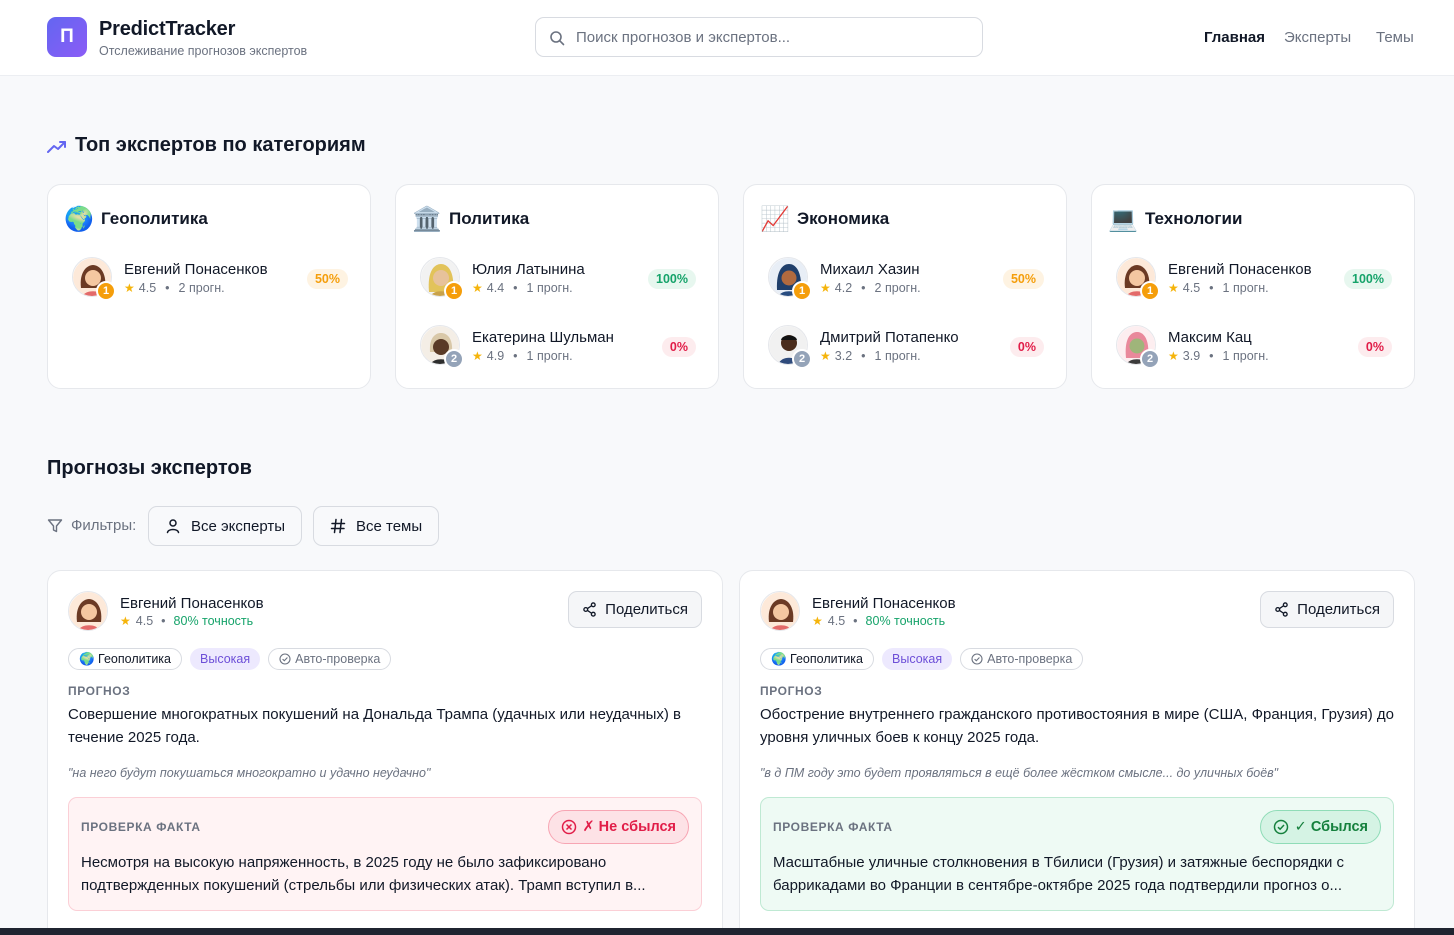 Image resolution: width=1454 pixels, height=935 pixels. Describe the element at coordinates (88, 611) in the screenshot. I see `avatar` at that location.